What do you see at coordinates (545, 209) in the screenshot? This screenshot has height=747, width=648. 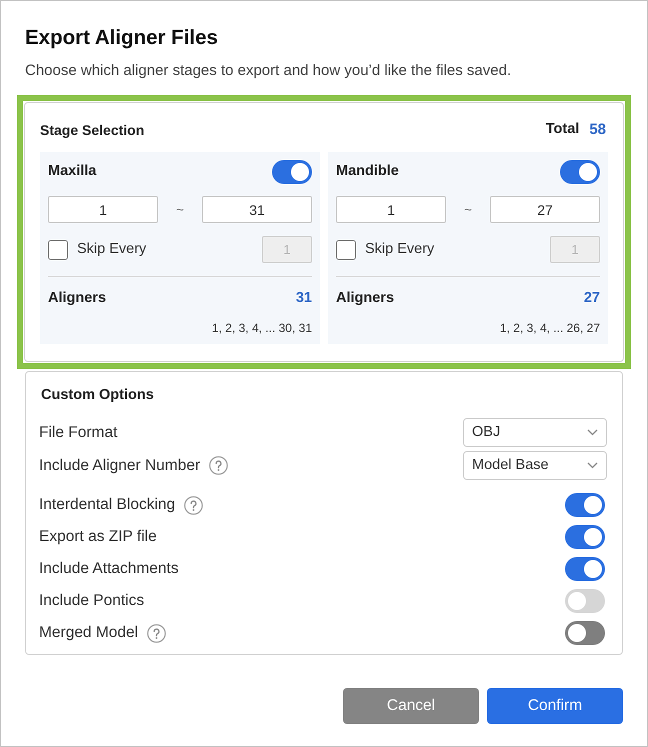 I see `range-end-field: 27` at bounding box center [545, 209].